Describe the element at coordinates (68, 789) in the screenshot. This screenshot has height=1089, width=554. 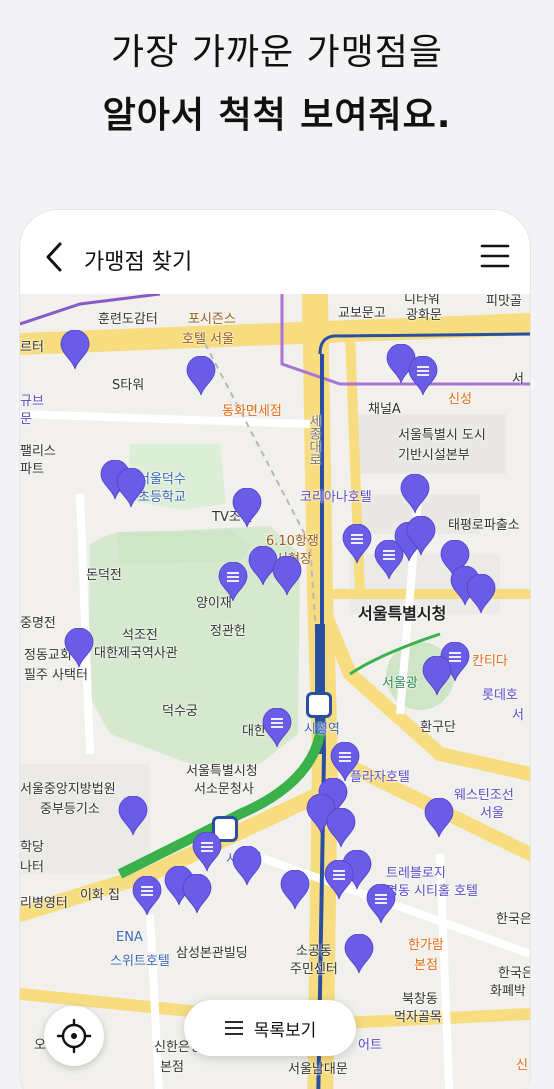
I see `map-place-label: 서울중앙지방법원` at that location.